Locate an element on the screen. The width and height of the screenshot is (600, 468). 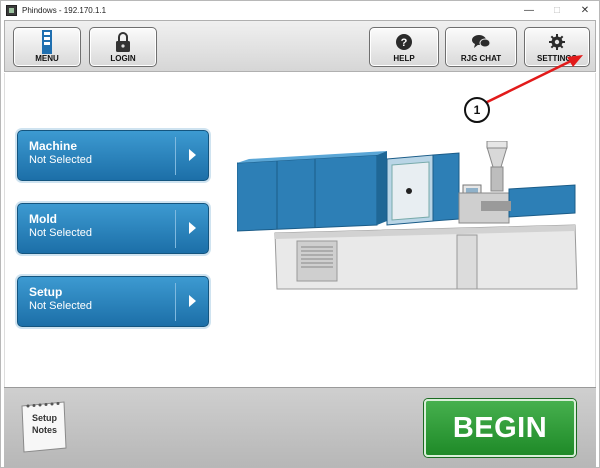
window-title: Phindows - 192.170.1.1 is located at coordinates (64, 10).